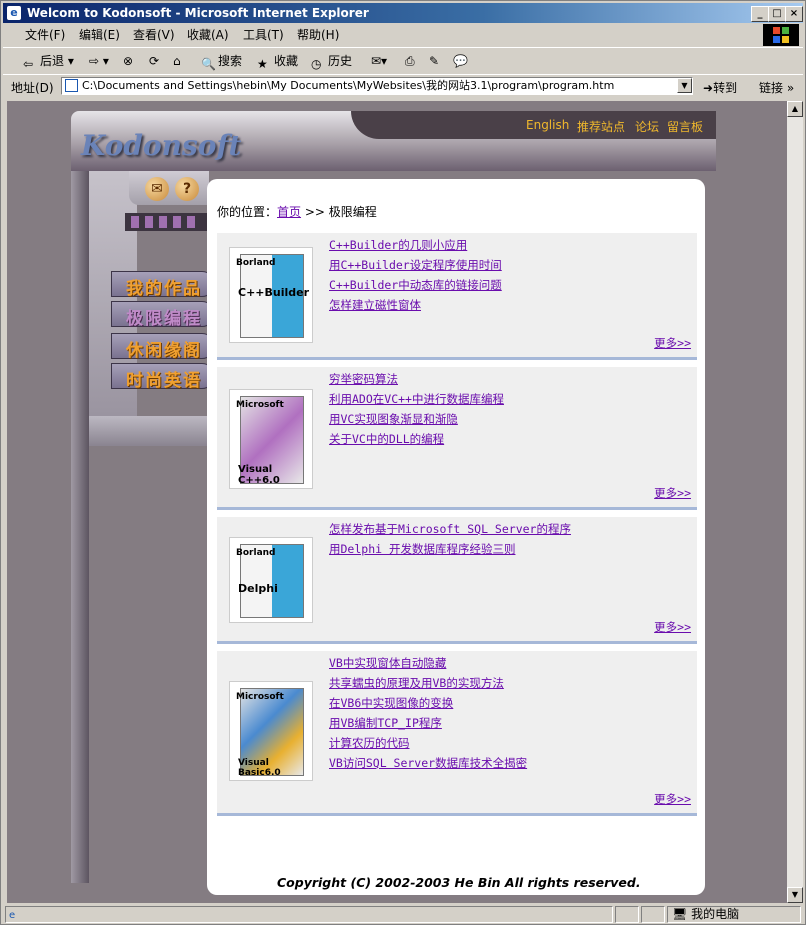 This screenshot has height=925, width=806. What do you see at coordinates (271, 439) in the screenshot?
I see `product-box-image: Microsoft Visual C++6.0` at bounding box center [271, 439].